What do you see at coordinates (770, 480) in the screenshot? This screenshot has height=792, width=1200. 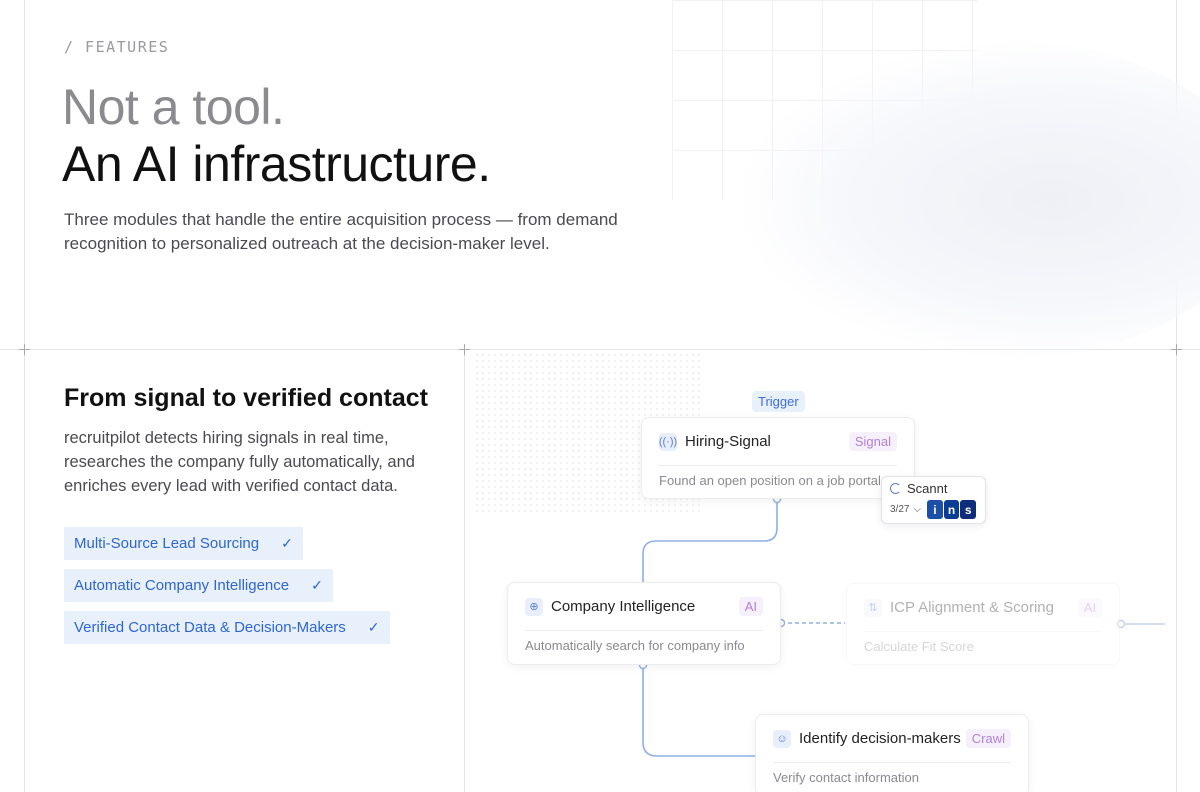 I see `node-subtitle: Found an open position on a job portal` at bounding box center [770, 480].